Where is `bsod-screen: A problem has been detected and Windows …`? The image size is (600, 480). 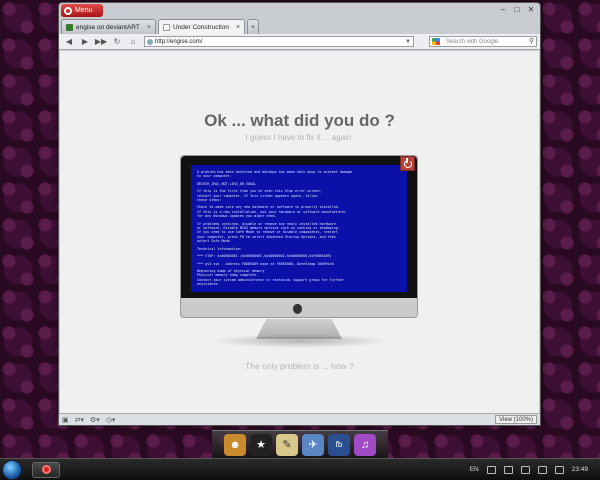
bsod-screen: A problem has been detected and Windows … is located at coordinates (299, 228).